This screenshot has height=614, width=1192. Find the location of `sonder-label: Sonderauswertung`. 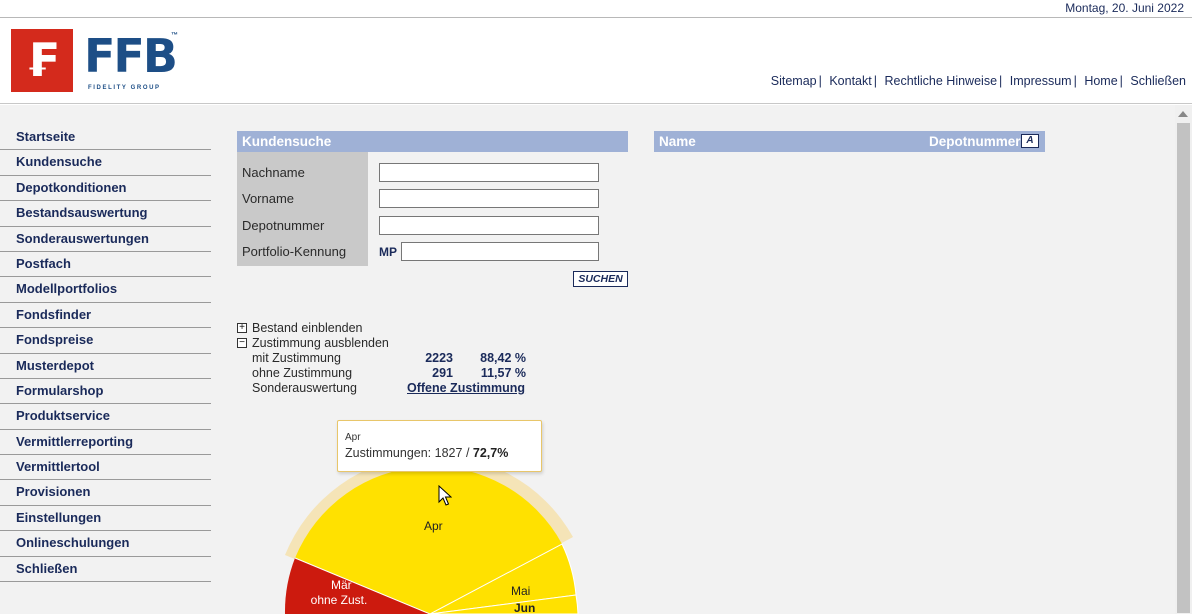

sonder-label: Sonderauswertung is located at coordinates (304, 388).